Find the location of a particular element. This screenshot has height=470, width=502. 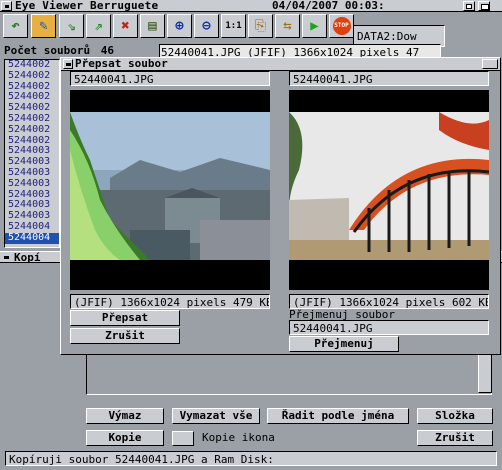

rename-button: Přejmenuj is located at coordinates (344, 344).